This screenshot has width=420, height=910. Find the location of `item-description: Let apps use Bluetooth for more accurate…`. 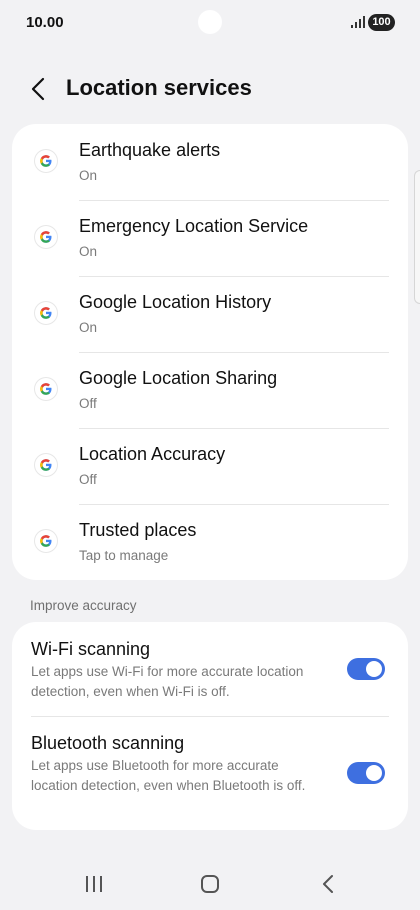

item-description: Let apps use Bluetooth for more accurate… is located at coordinates (168, 775).